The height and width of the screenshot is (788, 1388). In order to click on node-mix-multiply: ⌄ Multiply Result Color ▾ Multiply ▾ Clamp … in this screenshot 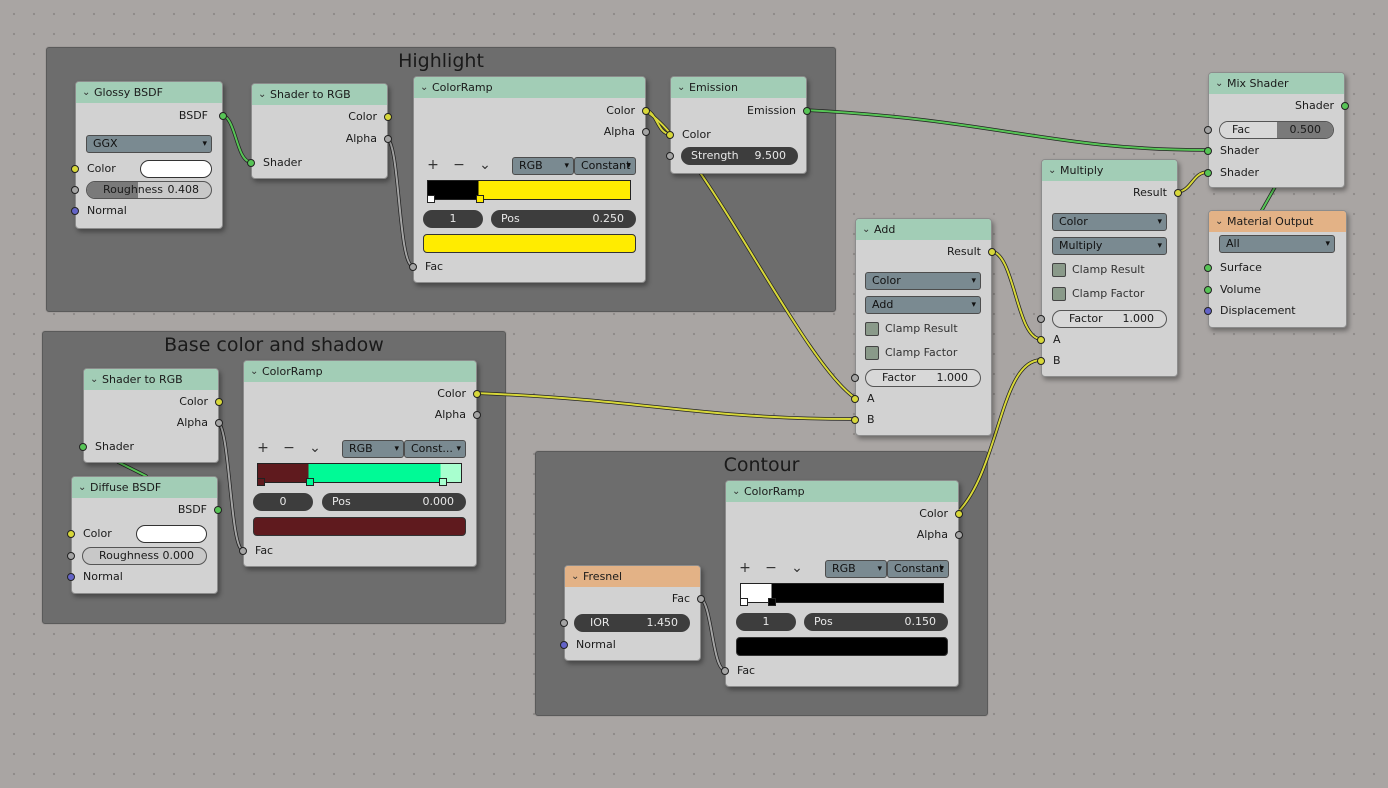, I will do `click(1109, 268)`.